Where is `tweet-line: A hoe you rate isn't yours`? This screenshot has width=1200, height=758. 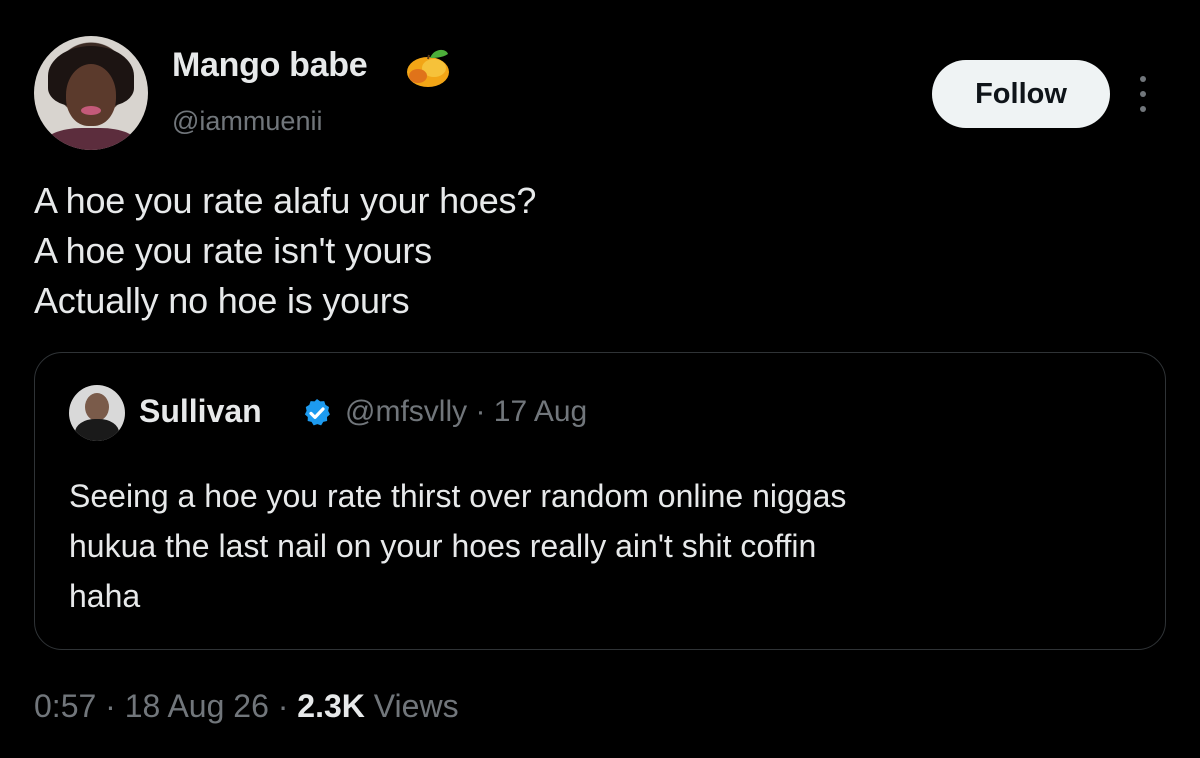
tweet-line: A hoe you rate isn't yours is located at coordinates (233, 250).